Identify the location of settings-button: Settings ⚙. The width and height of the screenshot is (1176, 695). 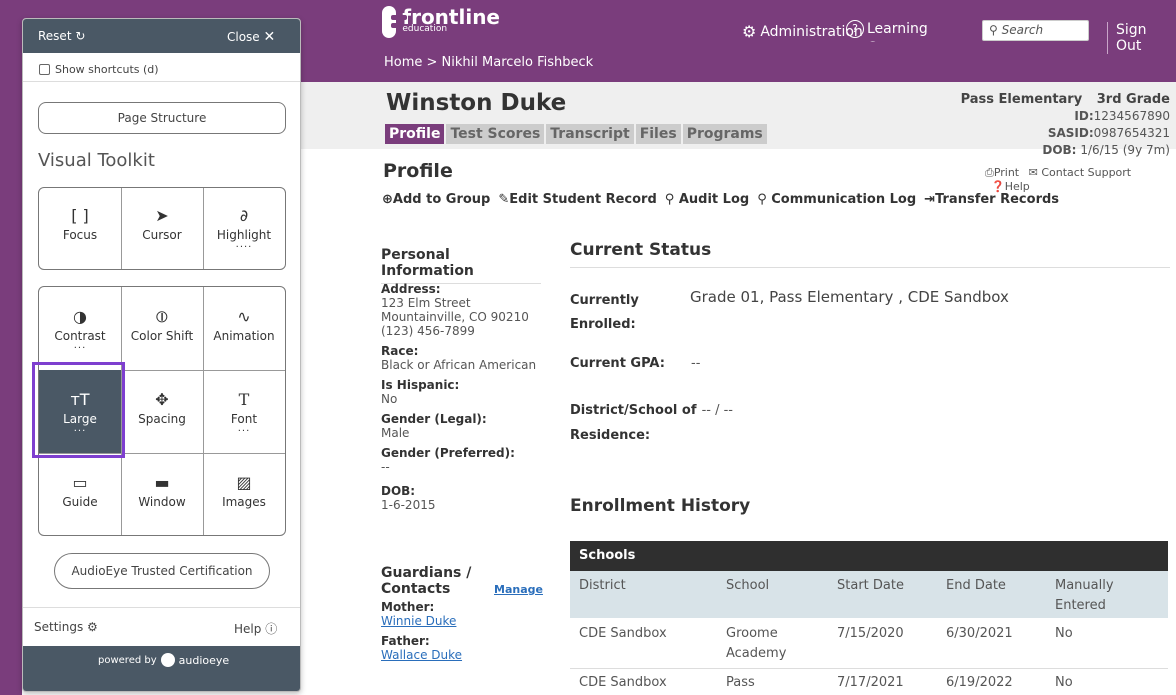
(66, 627).